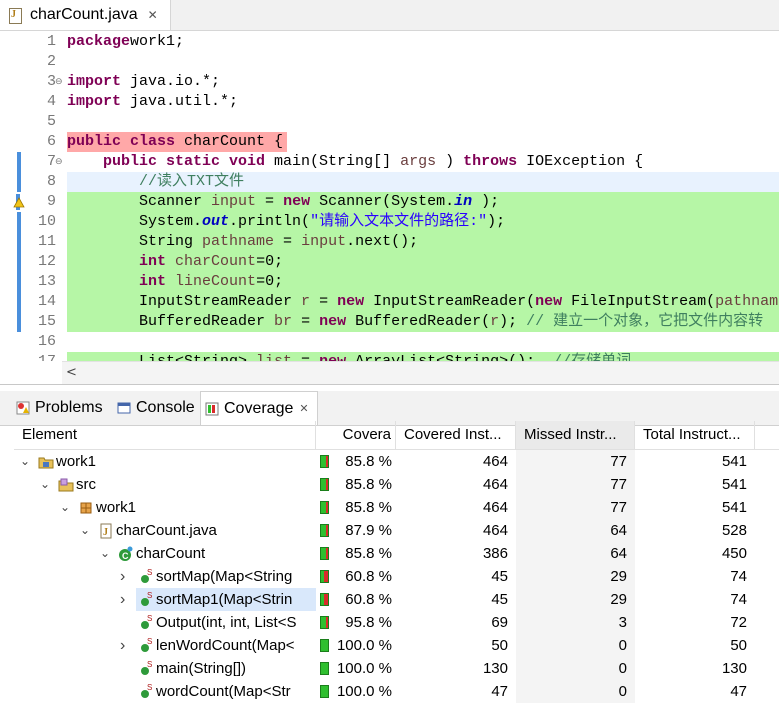 The width and height of the screenshot is (779, 704). I want to click on table-row: ⌄ CcharCount 85.8 % 386 64 450, so click(396, 553).